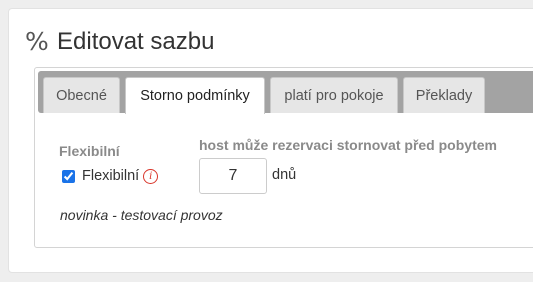 This screenshot has width=533, height=282. I want to click on info-icon: i, so click(151, 176).